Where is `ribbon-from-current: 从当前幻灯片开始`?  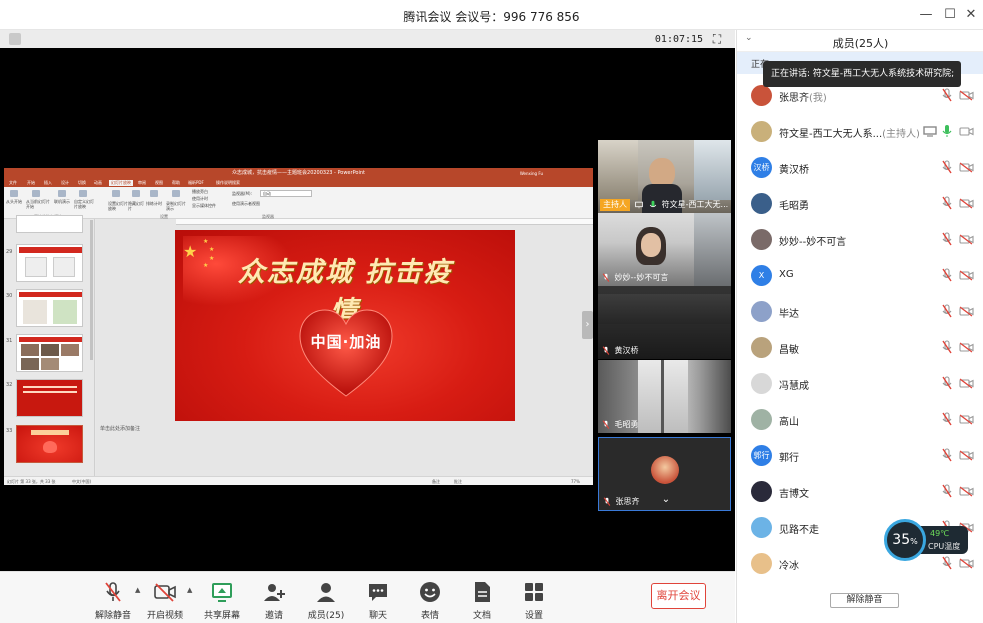
ribbon-from-current: 从当前幻灯片开始 is located at coordinates (38, 204).